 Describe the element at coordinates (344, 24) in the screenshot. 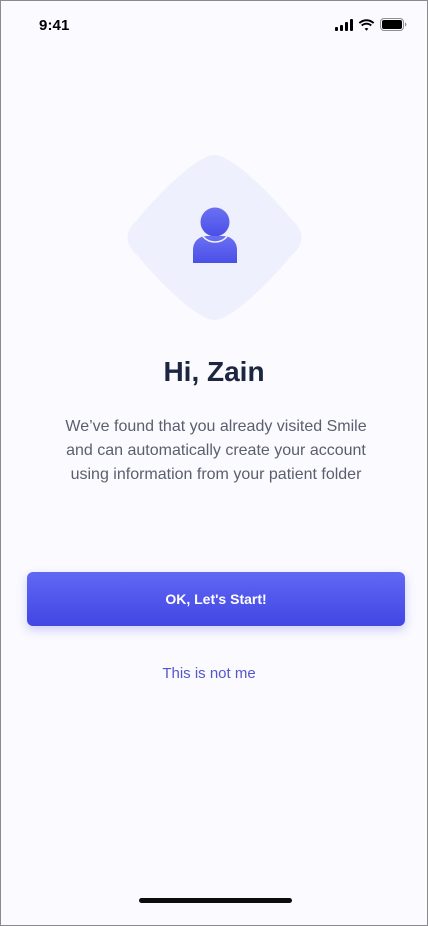

I see `cellular-signal-icon` at that location.